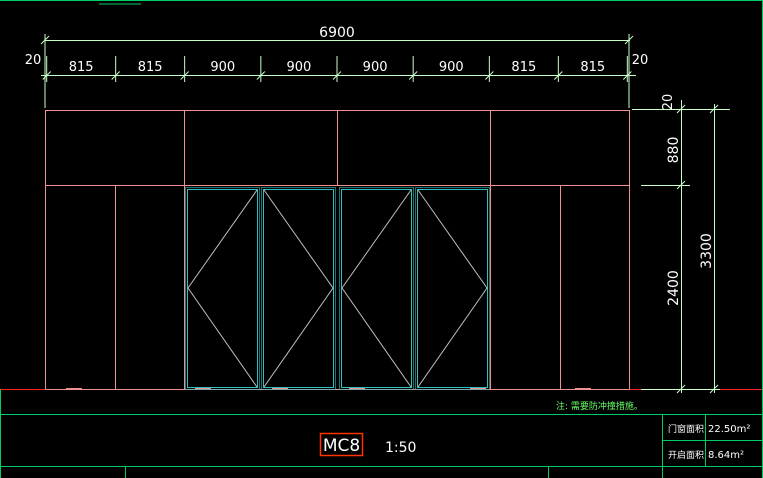 The width and height of the screenshot is (763, 478). I want to click on info-value-door-area: 22.50m², so click(729, 429).